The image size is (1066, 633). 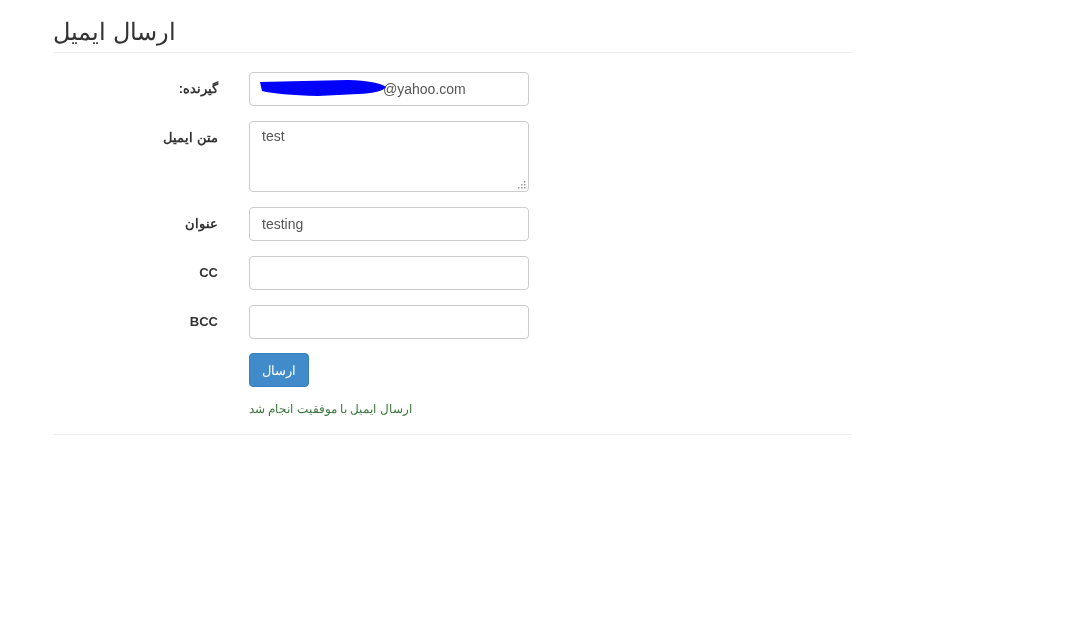 What do you see at coordinates (208, 272) in the screenshot?
I see `field-label: CC` at bounding box center [208, 272].